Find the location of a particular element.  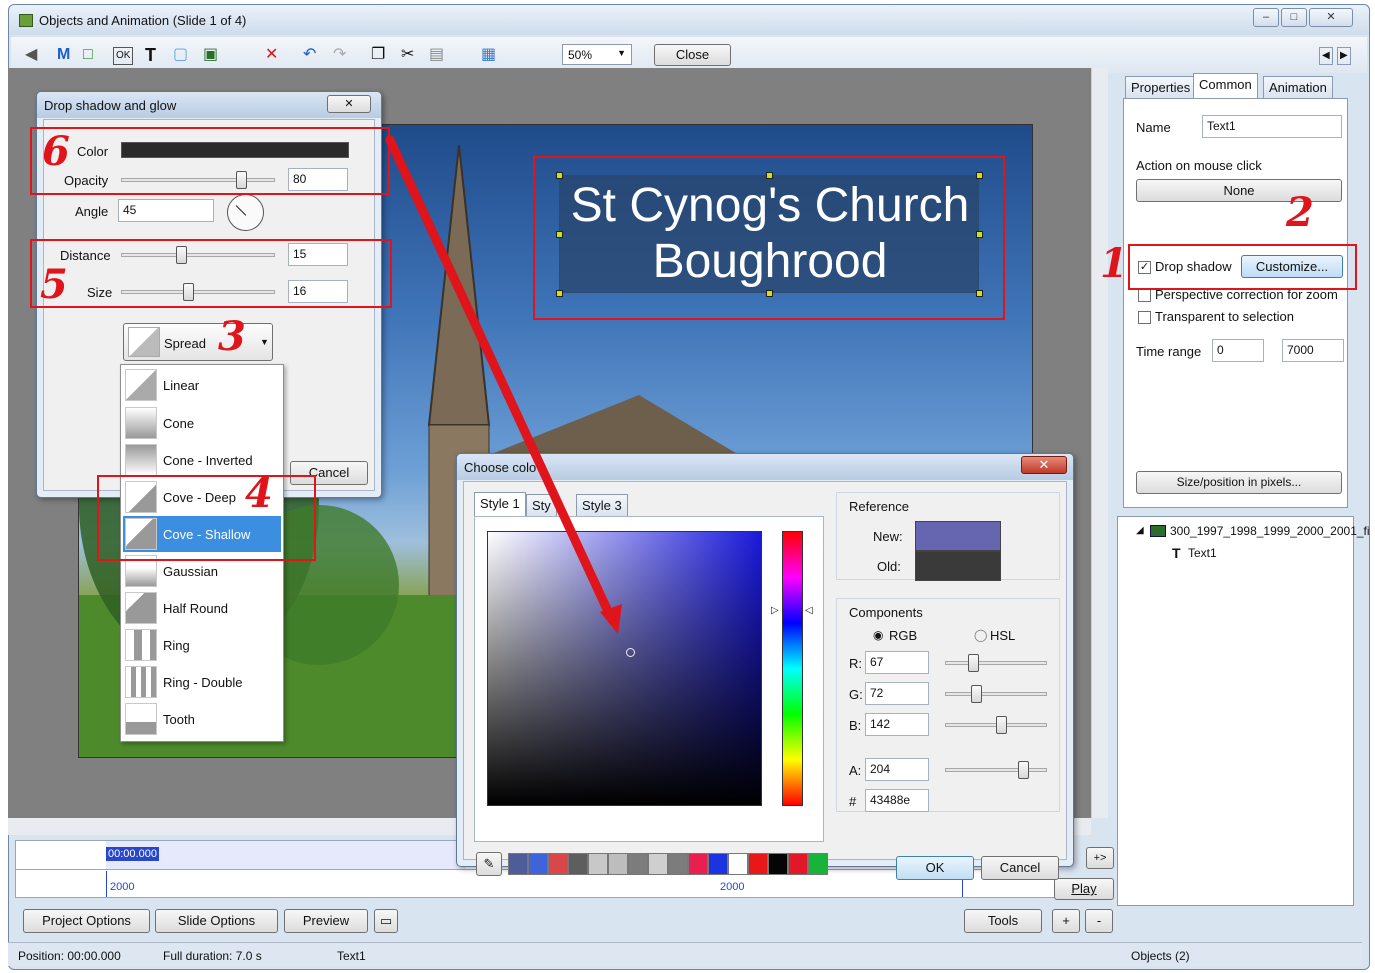

saturation-value-picker is located at coordinates (624, 668).